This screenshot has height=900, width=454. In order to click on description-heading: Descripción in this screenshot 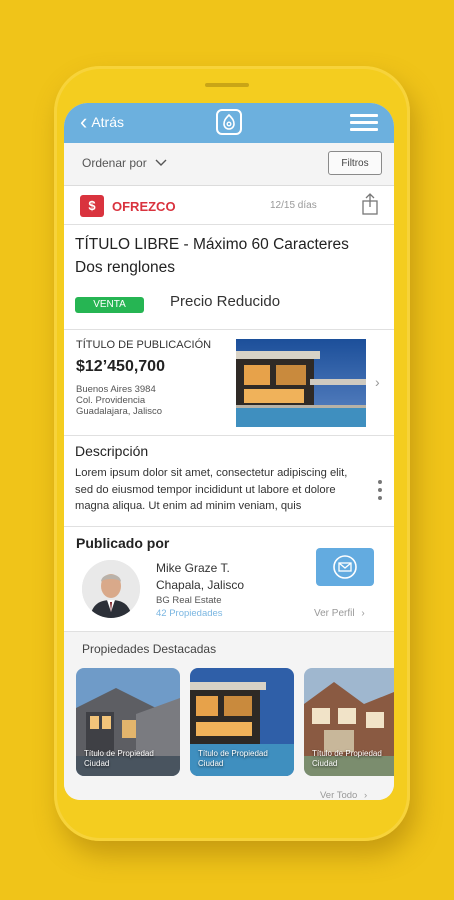, I will do `click(112, 451)`.